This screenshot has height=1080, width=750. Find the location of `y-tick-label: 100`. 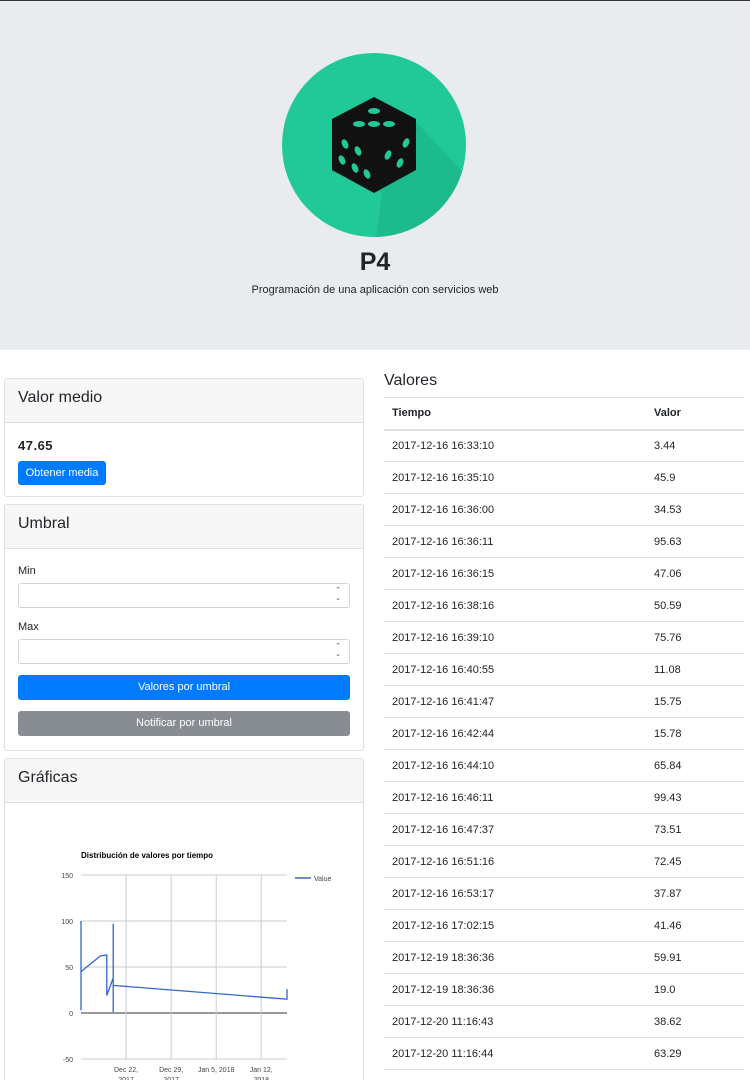

y-tick-label: 100 is located at coordinates (67, 922).